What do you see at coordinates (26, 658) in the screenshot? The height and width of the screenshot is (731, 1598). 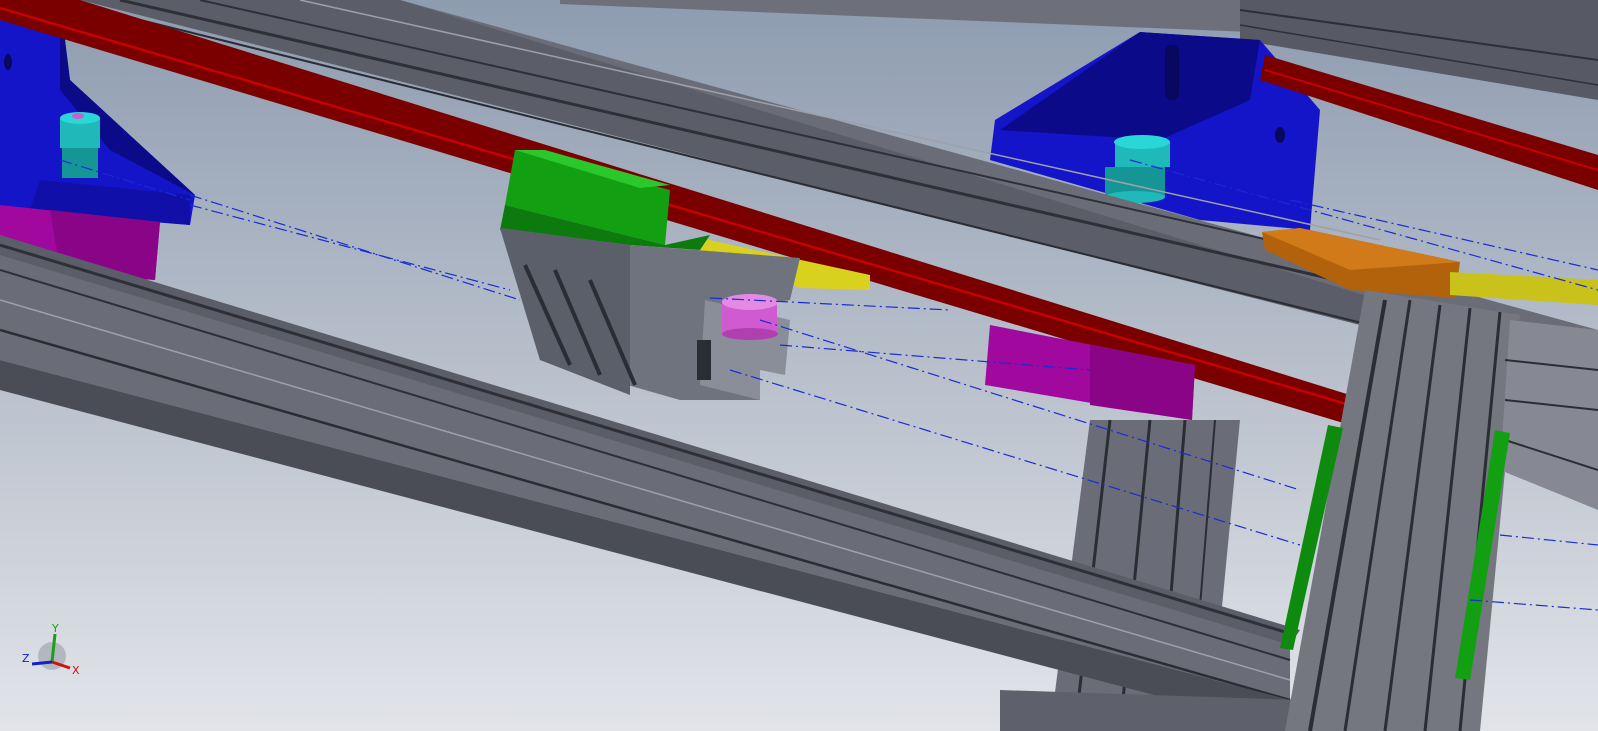 I see `triad-z-label: Z` at bounding box center [26, 658].